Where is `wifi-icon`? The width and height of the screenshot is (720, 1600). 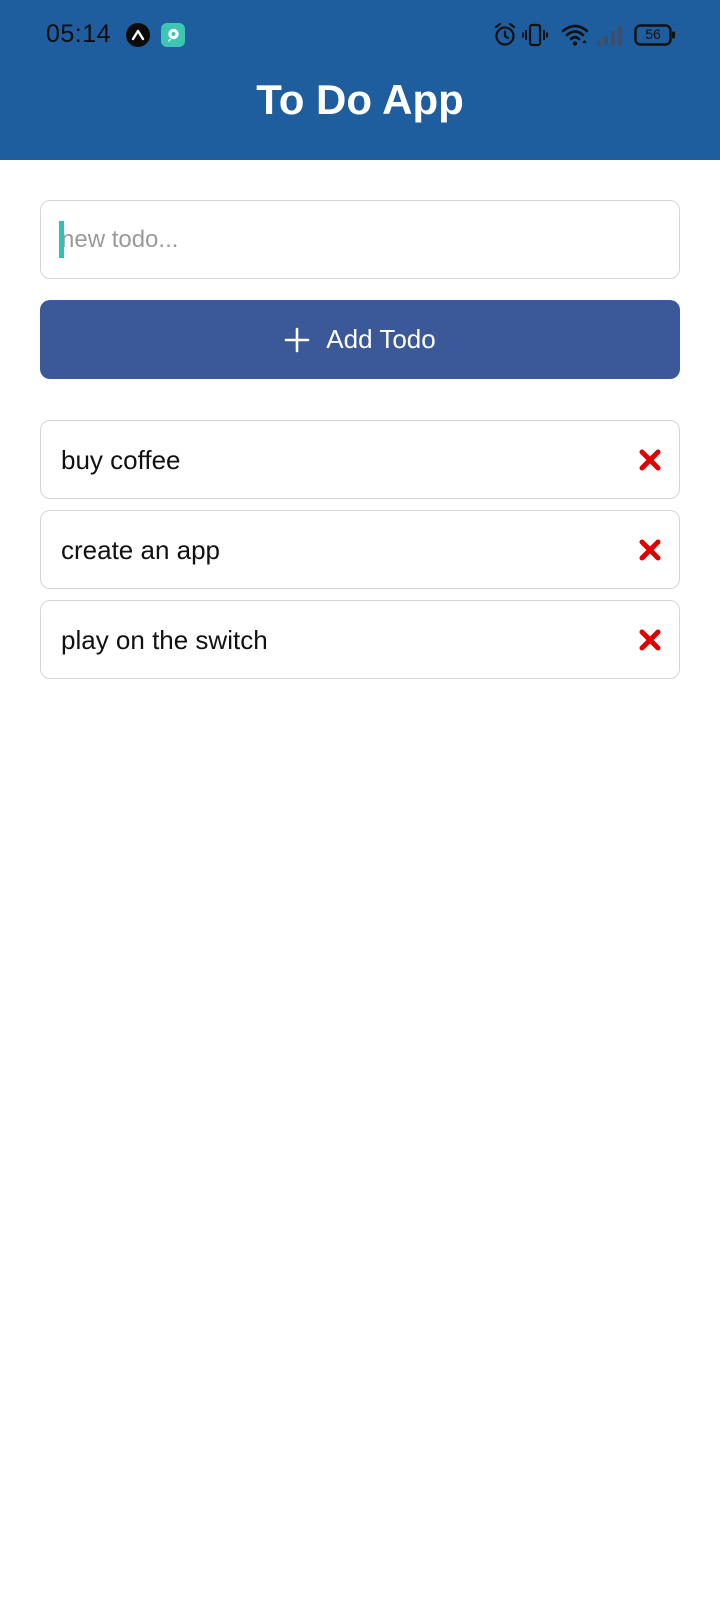 wifi-icon is located at coordinates (575, 37).